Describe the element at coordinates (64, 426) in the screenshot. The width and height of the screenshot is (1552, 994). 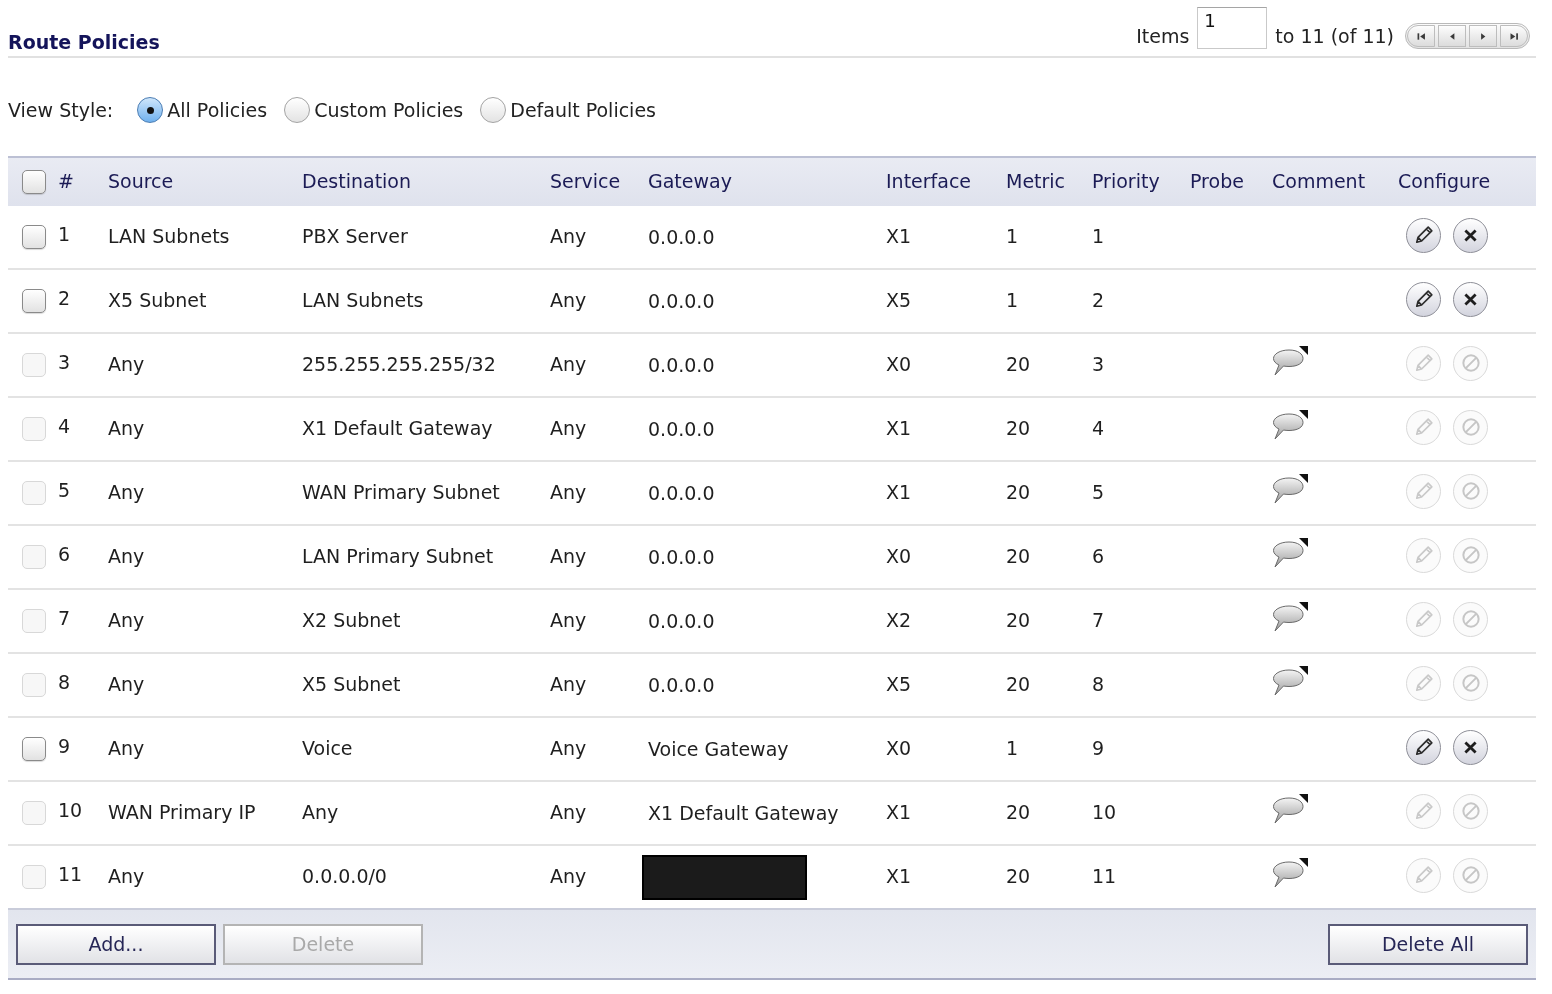
I see `table-cell: 4` at that location.